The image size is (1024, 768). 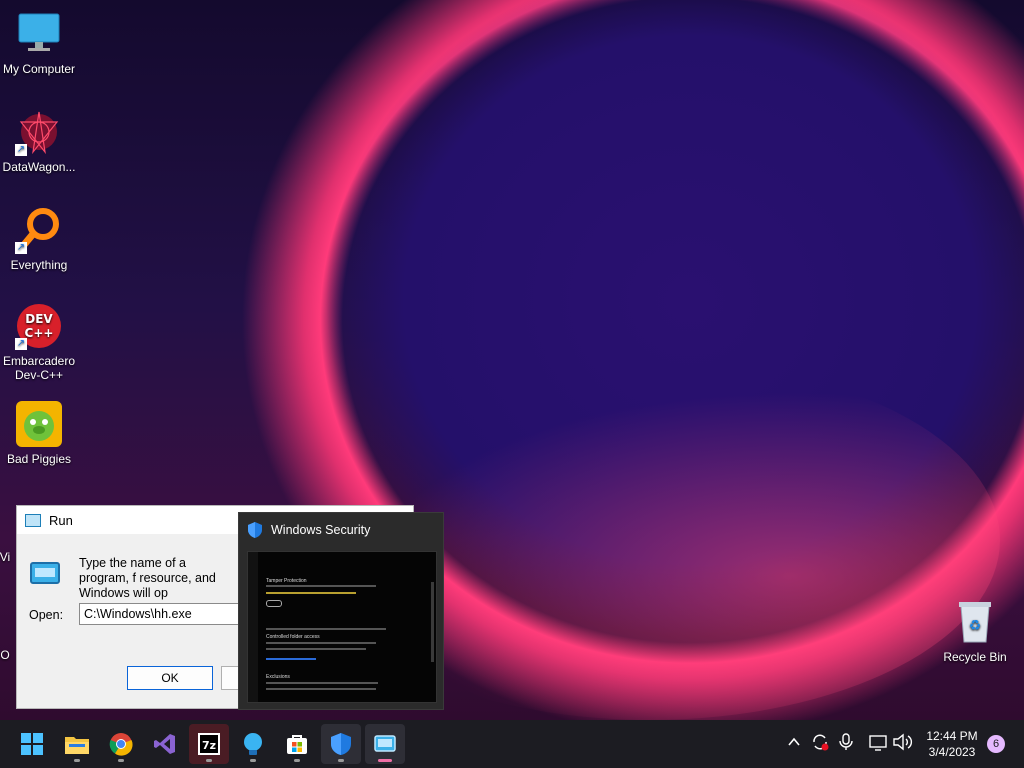 I want to click on run-app-icon, so click(x=33, y=520).